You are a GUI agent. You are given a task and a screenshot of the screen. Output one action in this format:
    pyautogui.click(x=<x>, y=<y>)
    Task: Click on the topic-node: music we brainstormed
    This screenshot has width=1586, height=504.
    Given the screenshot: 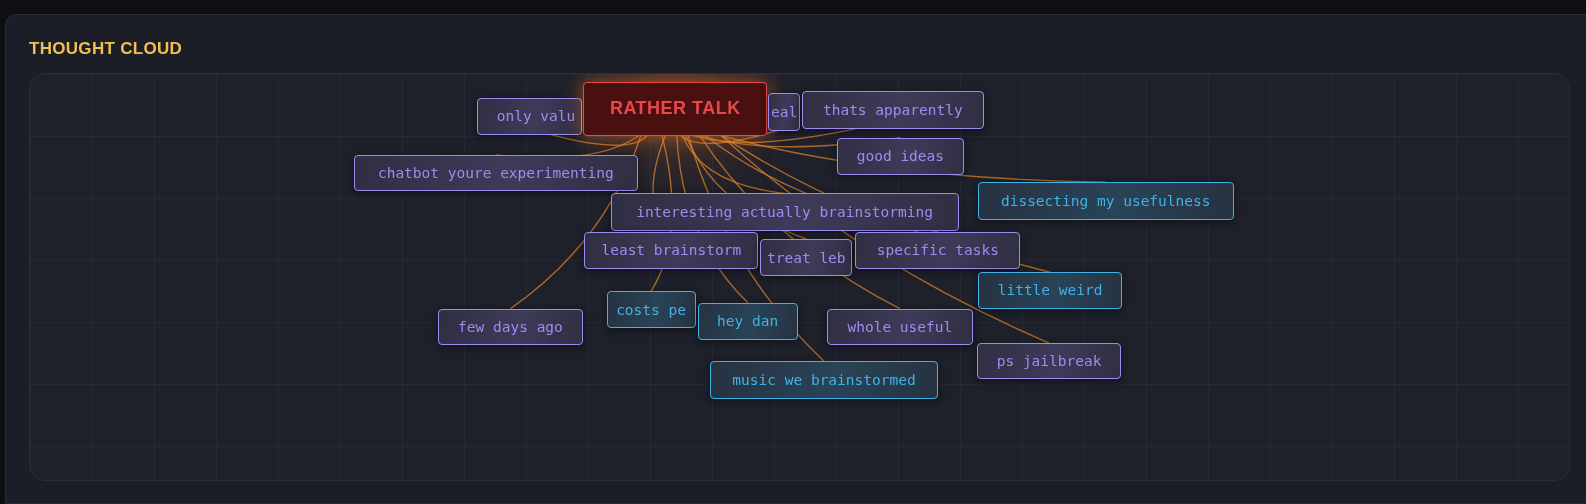 What is the action you would take?
    pyautogui.click(x=824, y=380)
    